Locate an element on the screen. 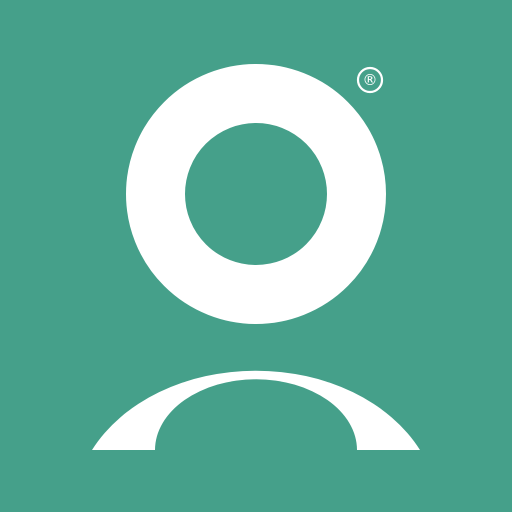 This screenshot has height=512, width=512. registered-mark-text: ® is located at coordinates (370, 80).